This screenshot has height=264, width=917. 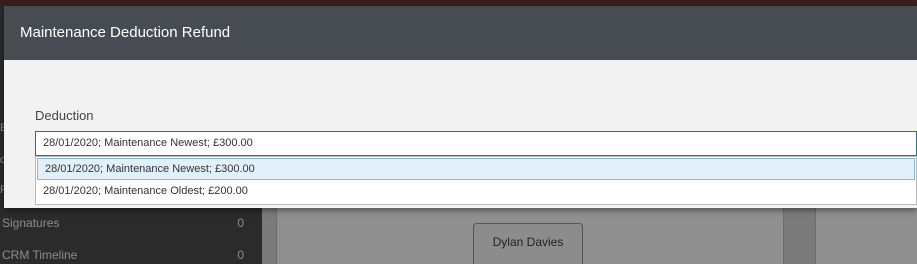 What do you see at coordinates (131, 254) in the screenshot?
I see `sidebar-item-crm-timeline: CRM Timeline 0` at bounding box center [131, 254].